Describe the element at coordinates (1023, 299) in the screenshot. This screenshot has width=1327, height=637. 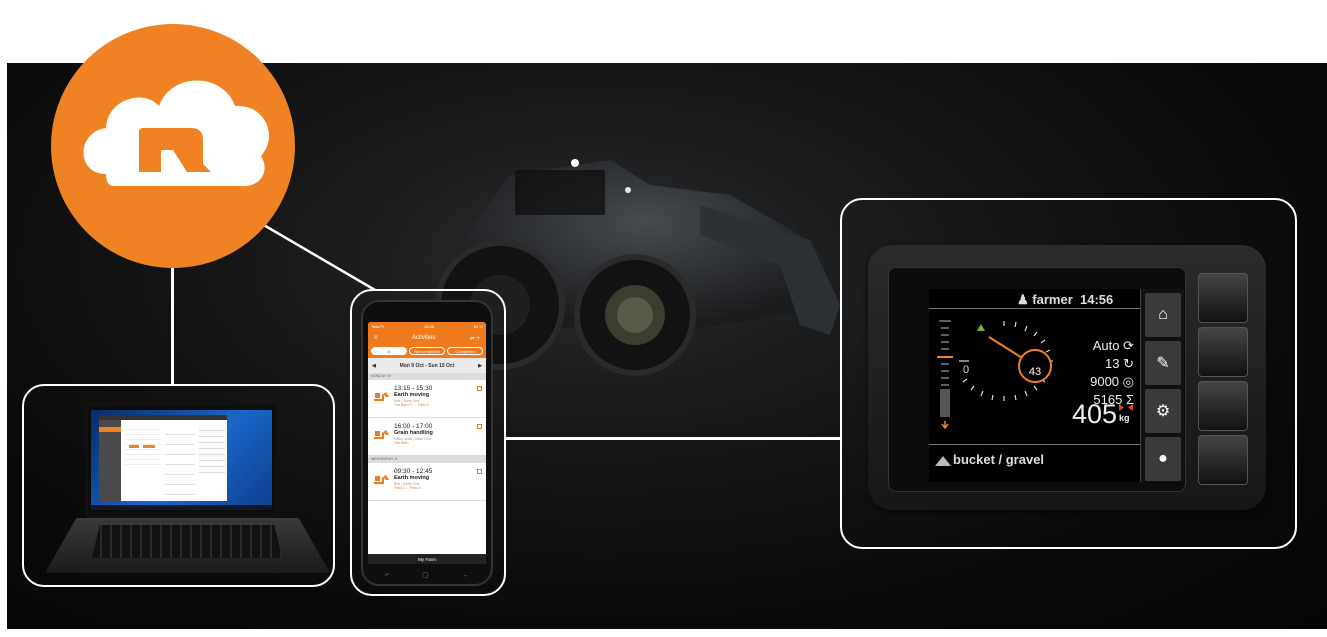
I see `user-icon: ♟` at that location.